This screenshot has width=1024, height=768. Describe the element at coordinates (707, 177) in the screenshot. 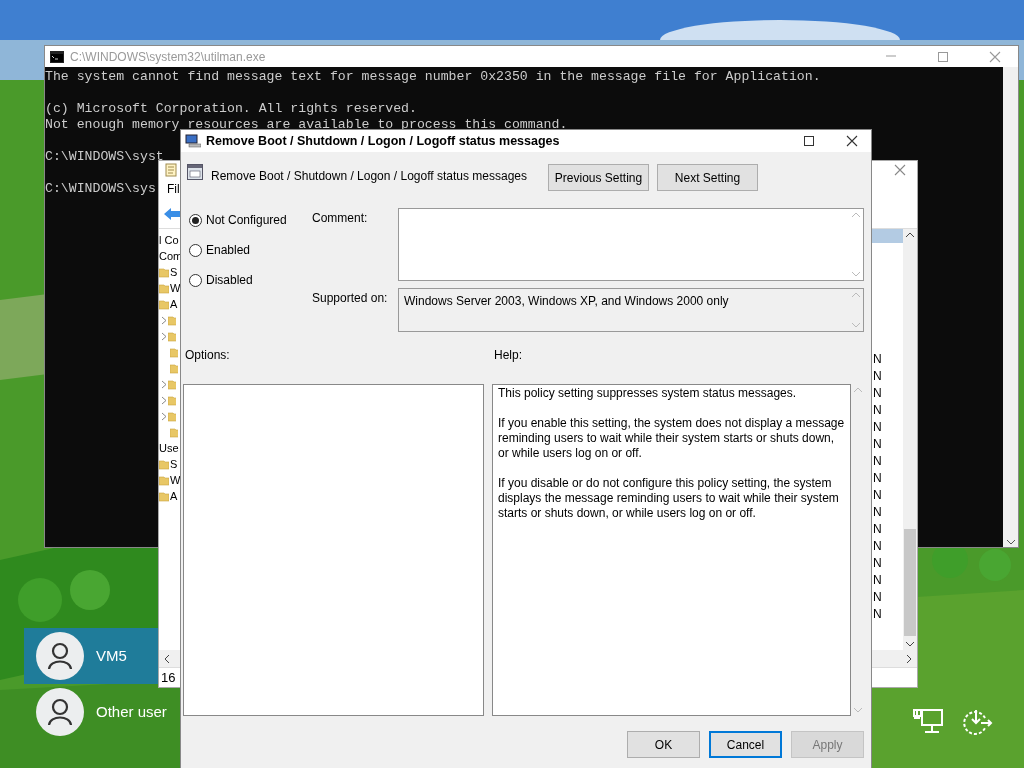

I see `nav-button: Next Setting` at that location.